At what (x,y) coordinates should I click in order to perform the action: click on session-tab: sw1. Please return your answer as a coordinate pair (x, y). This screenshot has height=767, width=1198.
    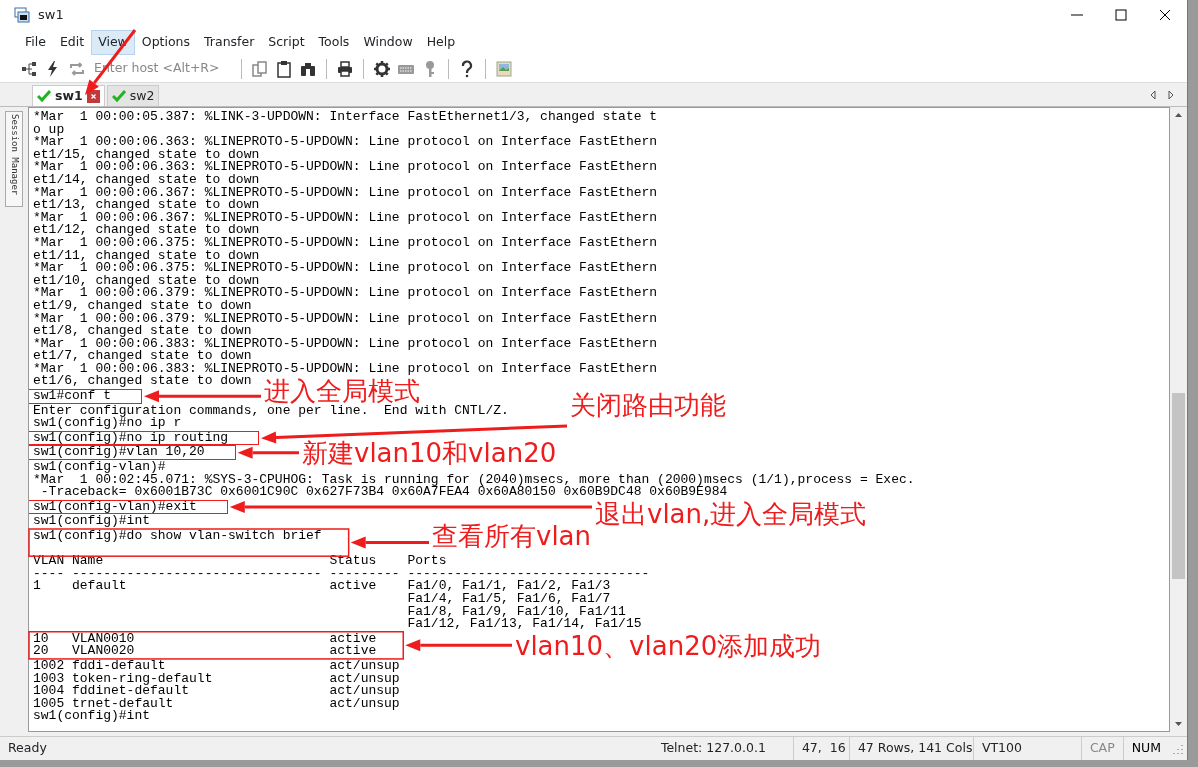
    Looking at the image, I should click on (68, 95).